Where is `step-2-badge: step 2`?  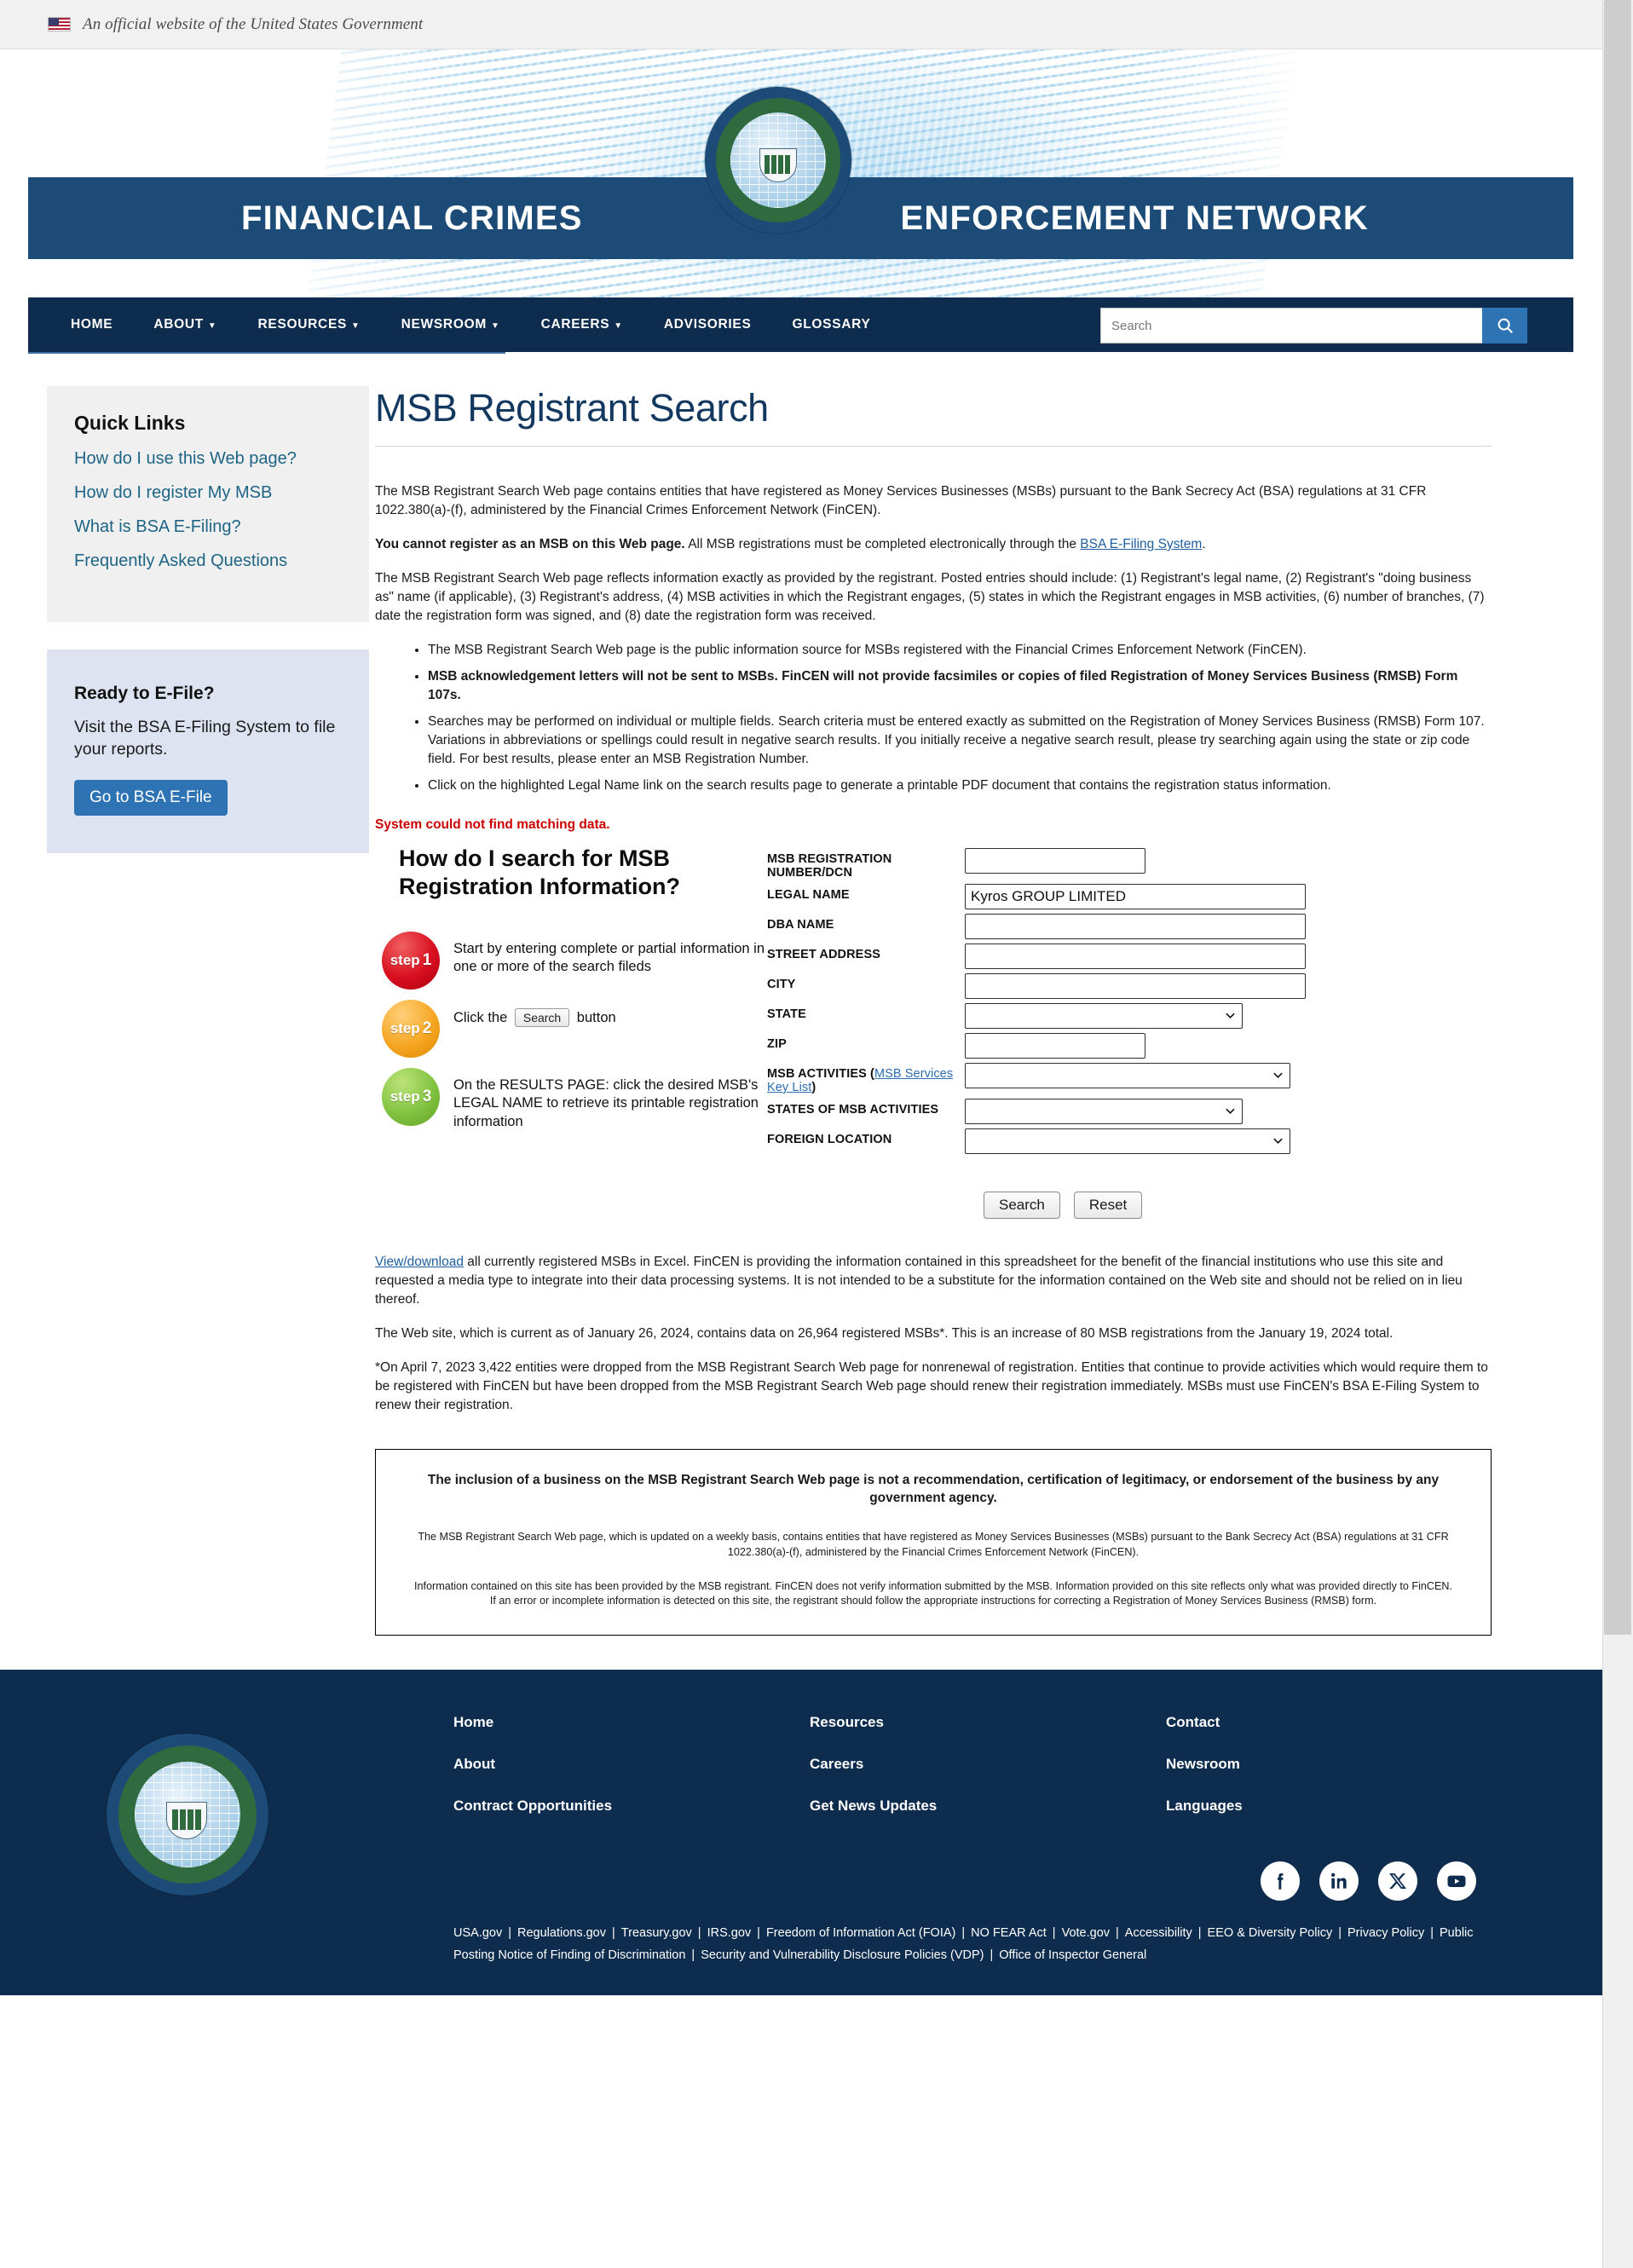
step-2-badge: step 2 is located at coordinates (411, 1028).